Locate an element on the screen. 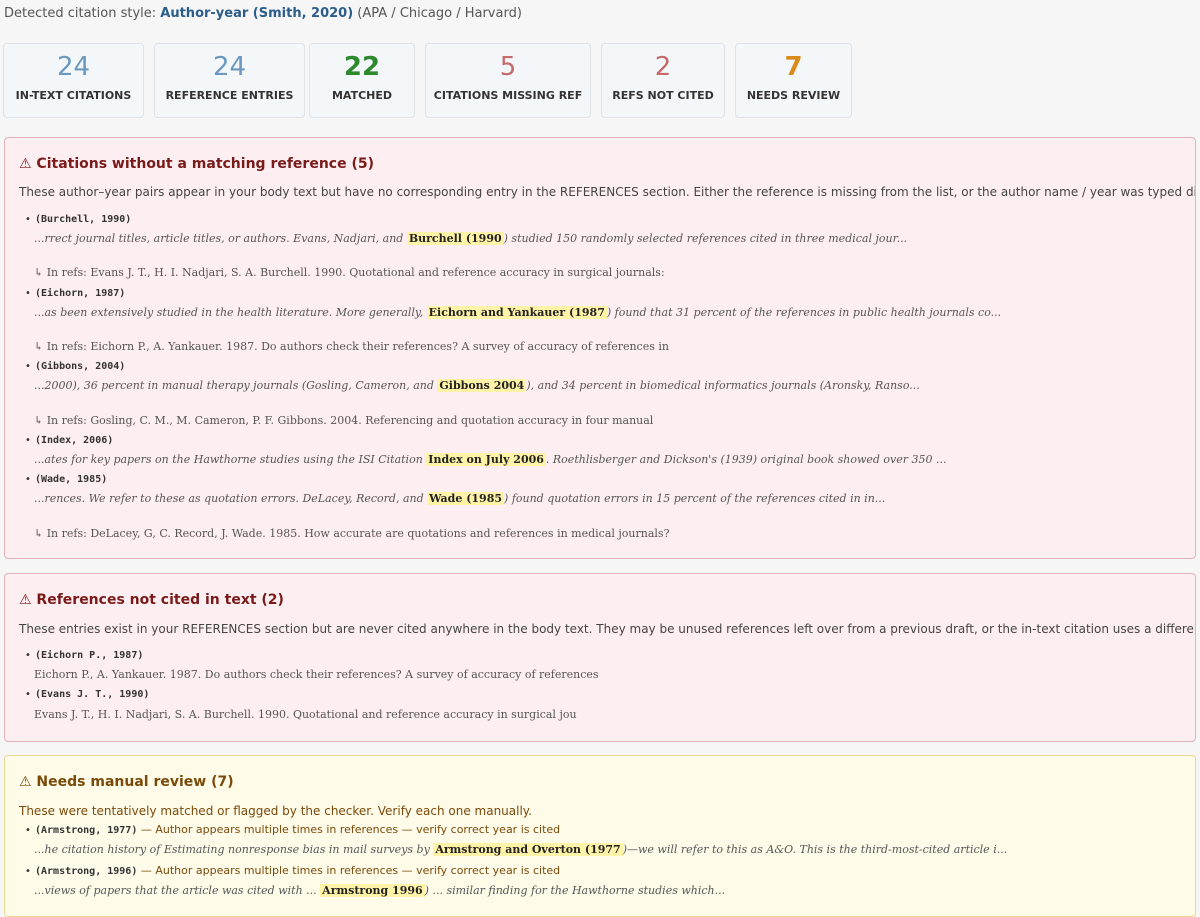 This screenshot has height=917, width=1200. citation-key: • (Burchell, 1990) is located at coordinates (78, 219).